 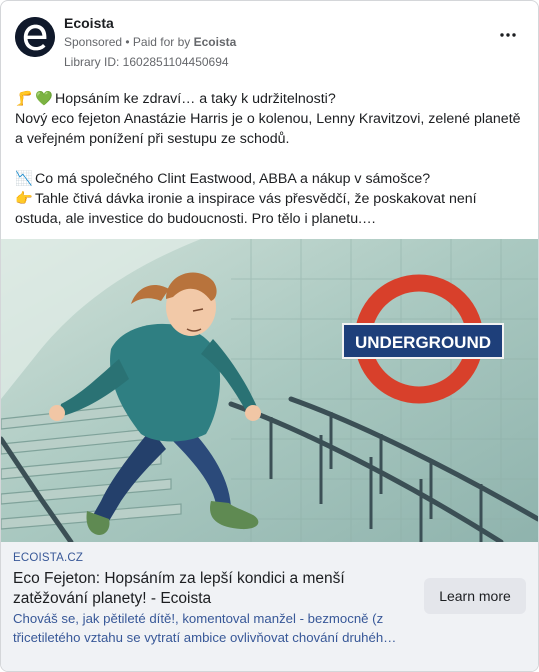 What do you see at coordinates (89, 23) in the screenshot?
I see `page-name: Ecoista` at bounding box center [89, 23].